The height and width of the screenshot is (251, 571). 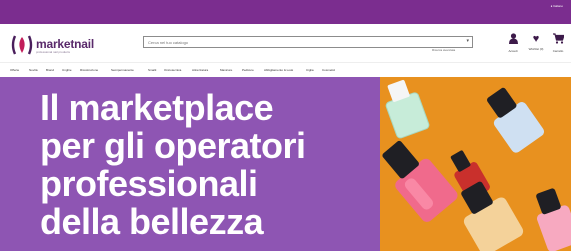 What do you see at coordinates (278, 70) in the screenshot?
I see `nav-item-abbigliamento: Abbigliamento & Look` at bounding box center [278, 70].